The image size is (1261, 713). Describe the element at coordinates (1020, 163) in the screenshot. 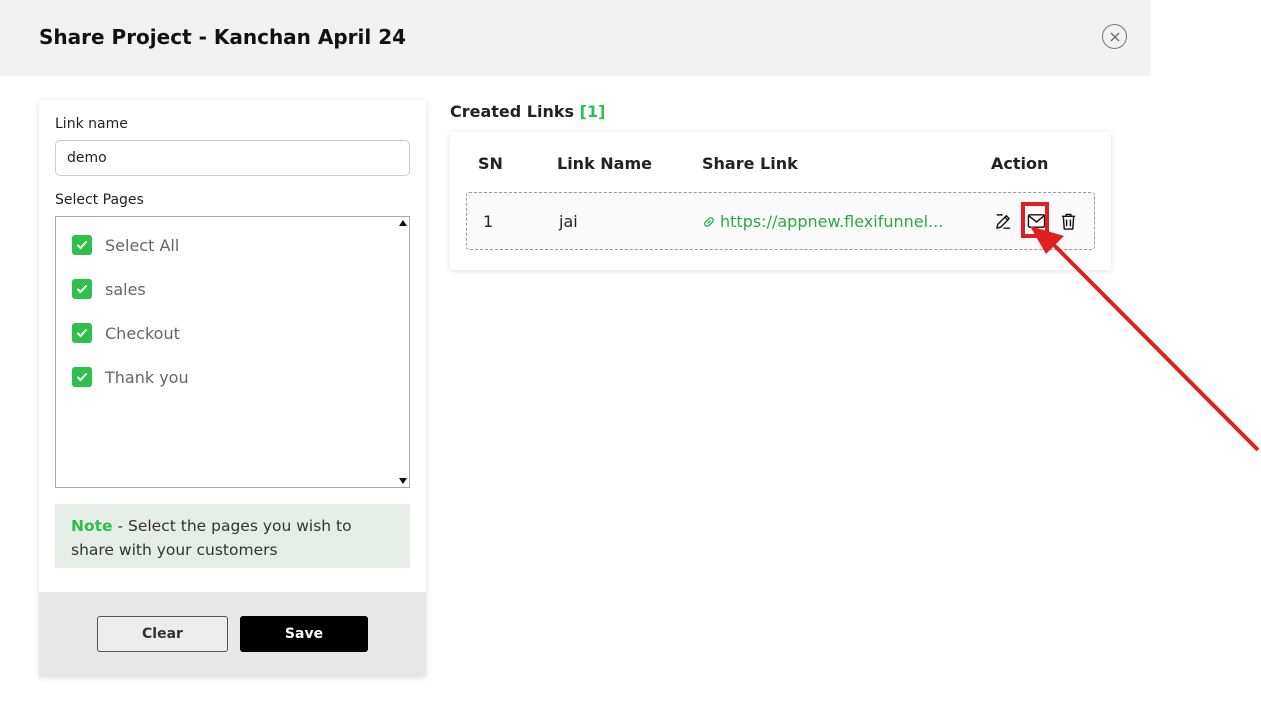

I see `column-header-action: Action` at that location.